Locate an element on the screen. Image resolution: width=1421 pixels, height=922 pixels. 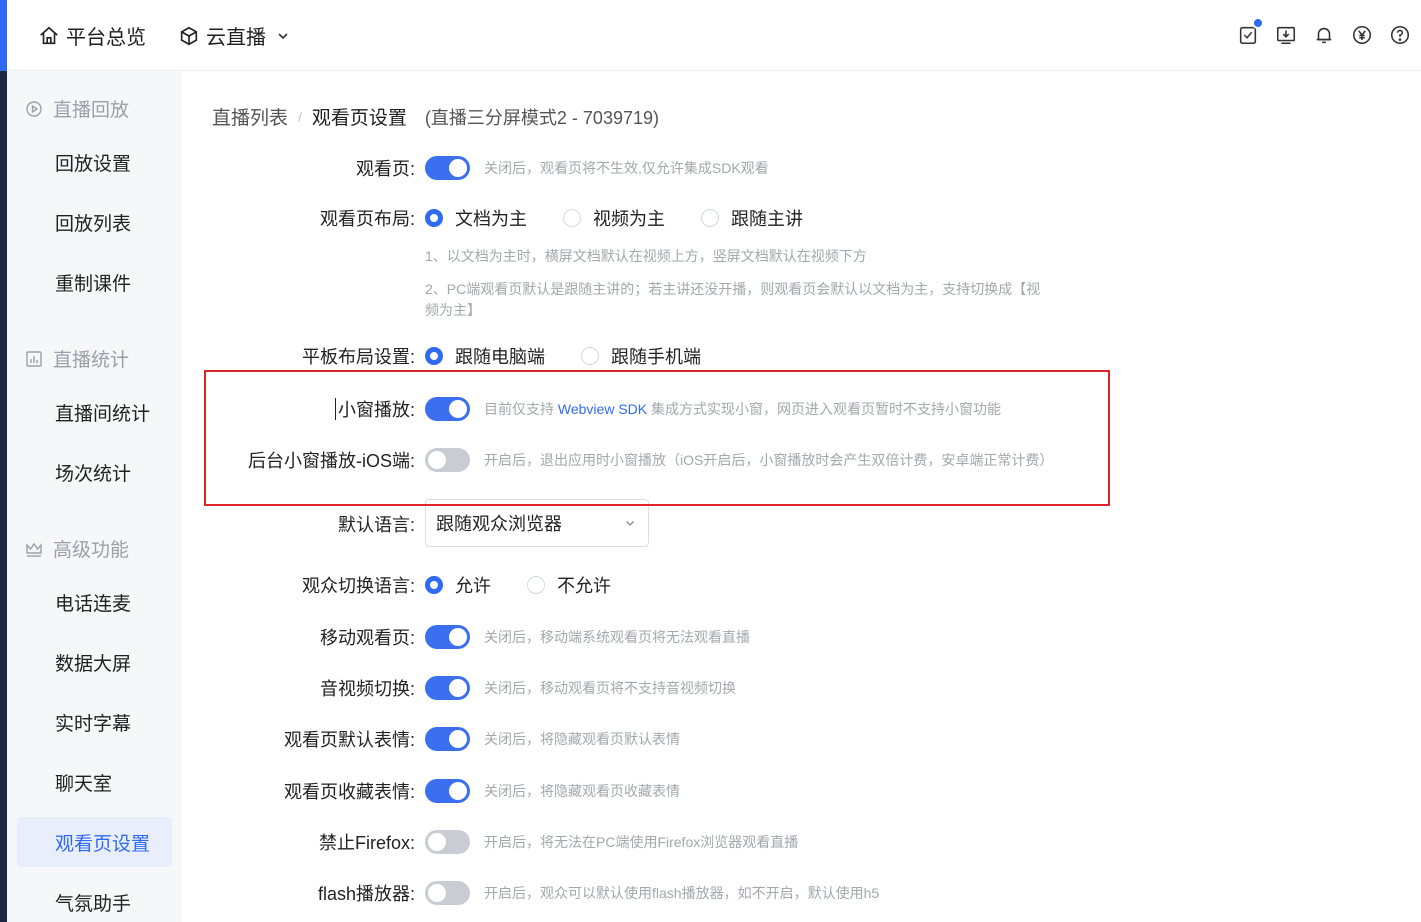
block-firefox-toggle is located at coordinates (447, 842).